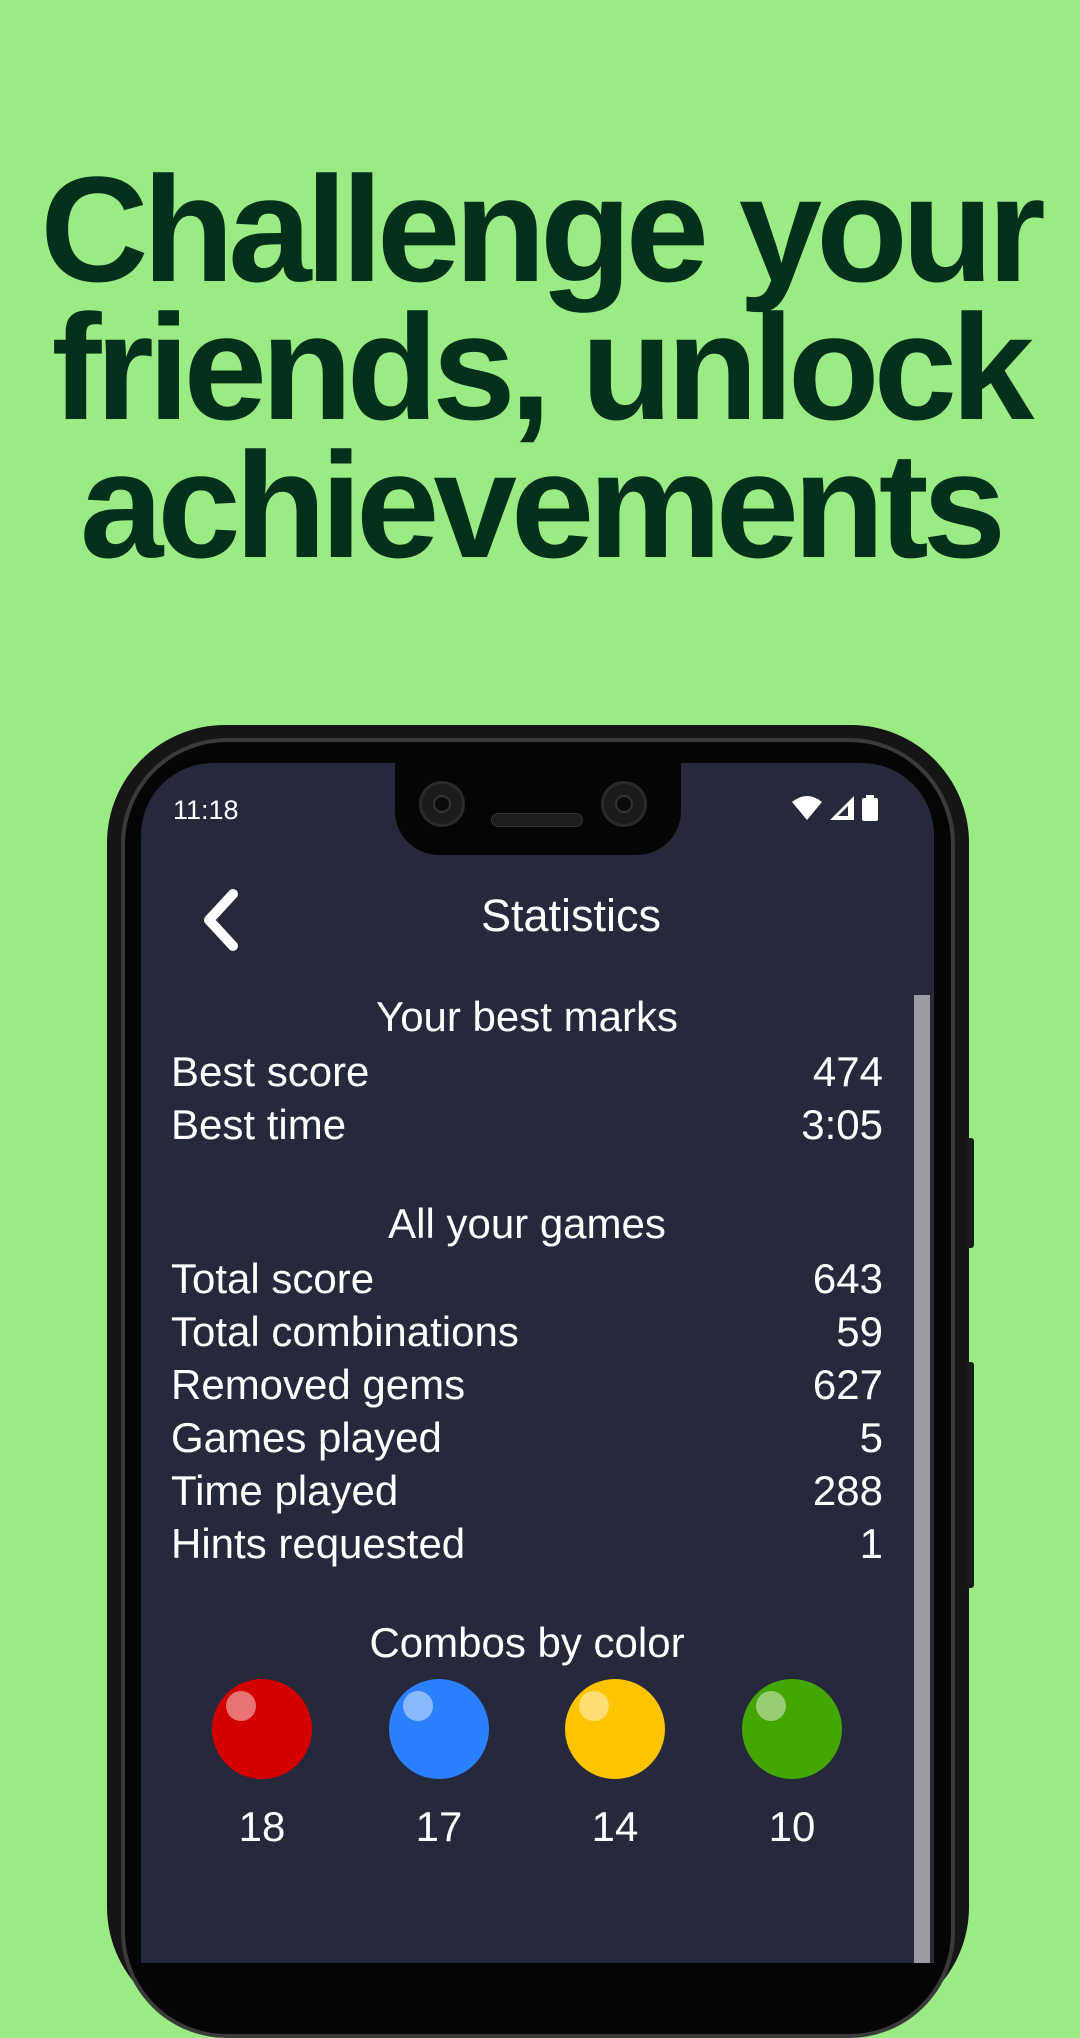  What do you see at coordinates (542, 505) in the screenshot?
I see `headline-line-3: achievements` at bounding box center [542, 505].